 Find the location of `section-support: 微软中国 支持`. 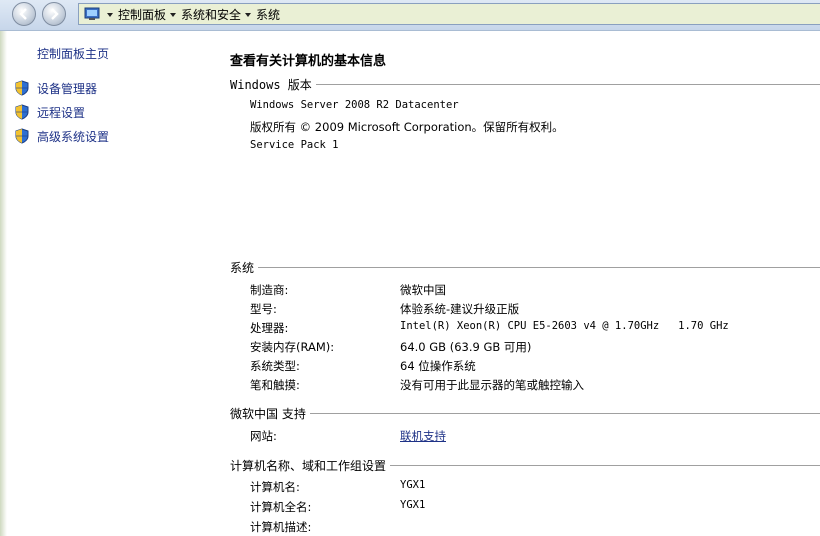

section-support: 微软中国 支持 is located at coordinates (525, 413).